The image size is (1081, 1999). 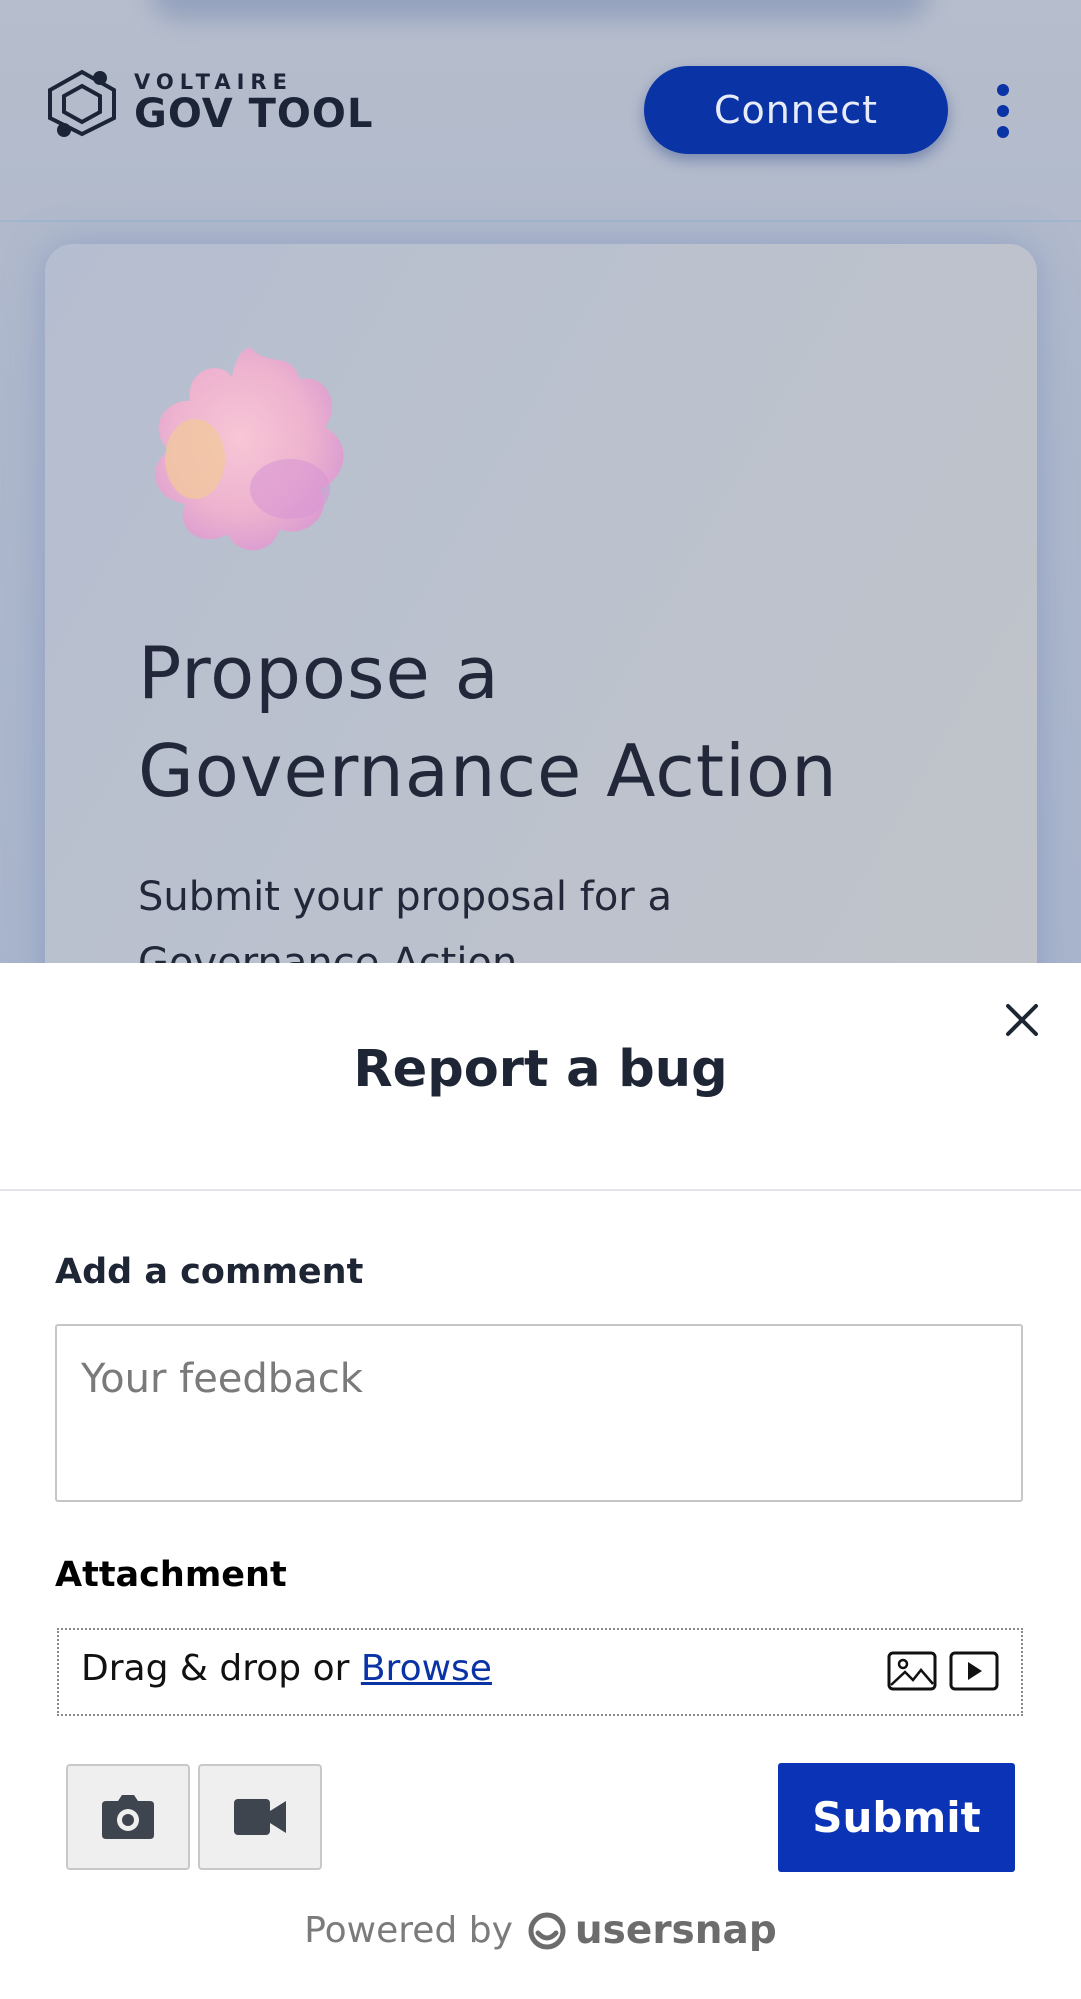 I want to click on kebab-menu-icon, so click(x=1003, y=111).